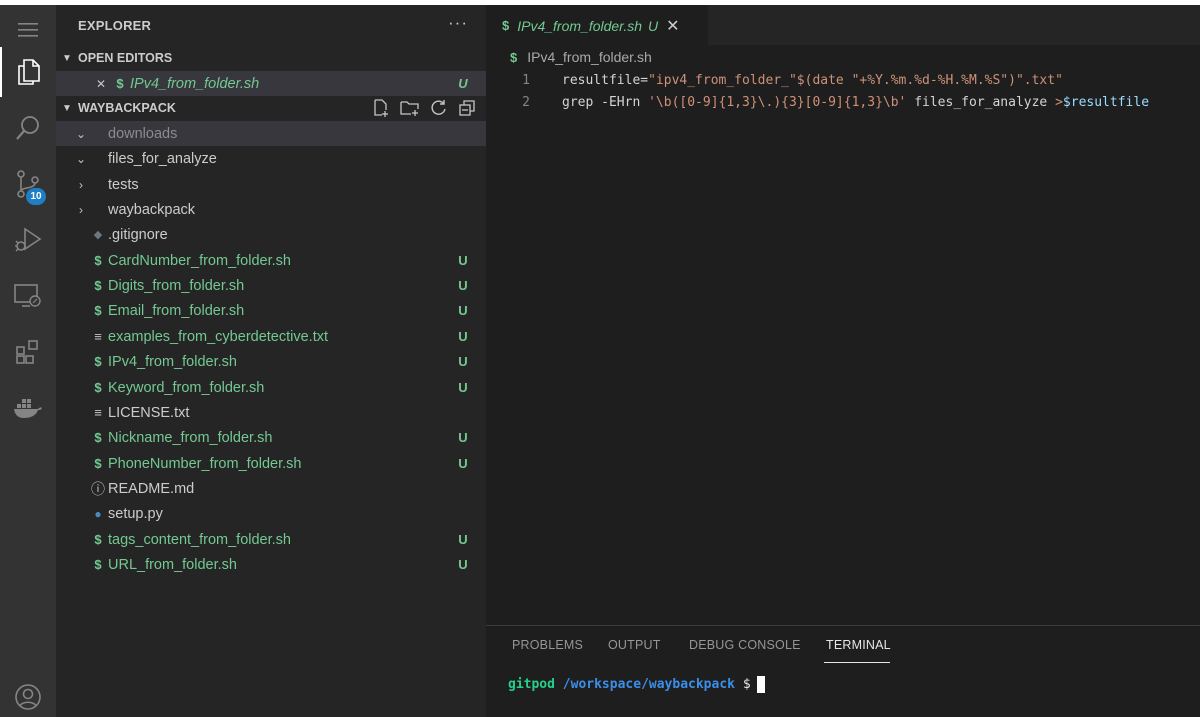 This screenshot has width=1200, height=717. Describe the element at coordinates (547, 645) in the screenshot. I see `tab-problems: PROBLEMS` at that location.